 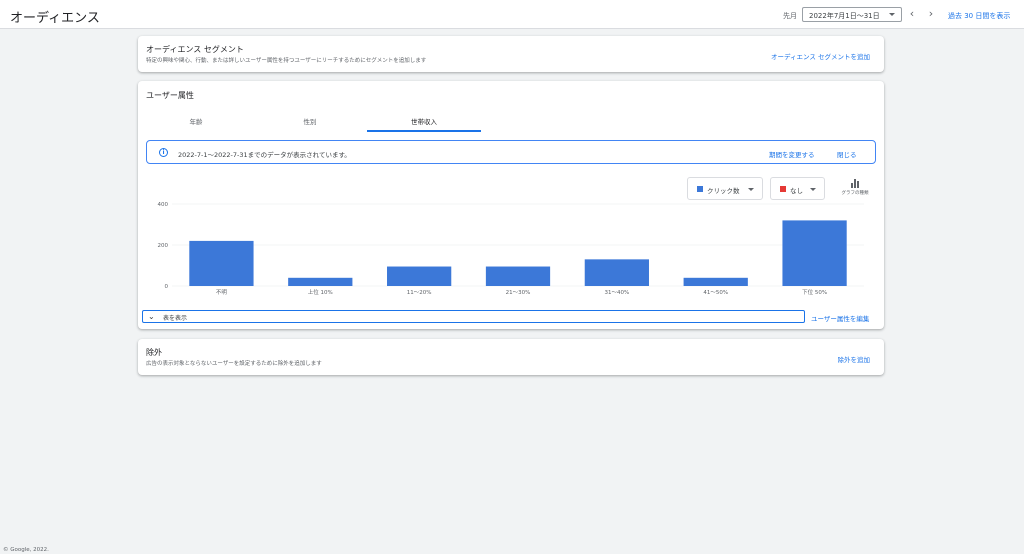 I want to click on close-banner-link: 閉じる, so click(x=847, y=154).